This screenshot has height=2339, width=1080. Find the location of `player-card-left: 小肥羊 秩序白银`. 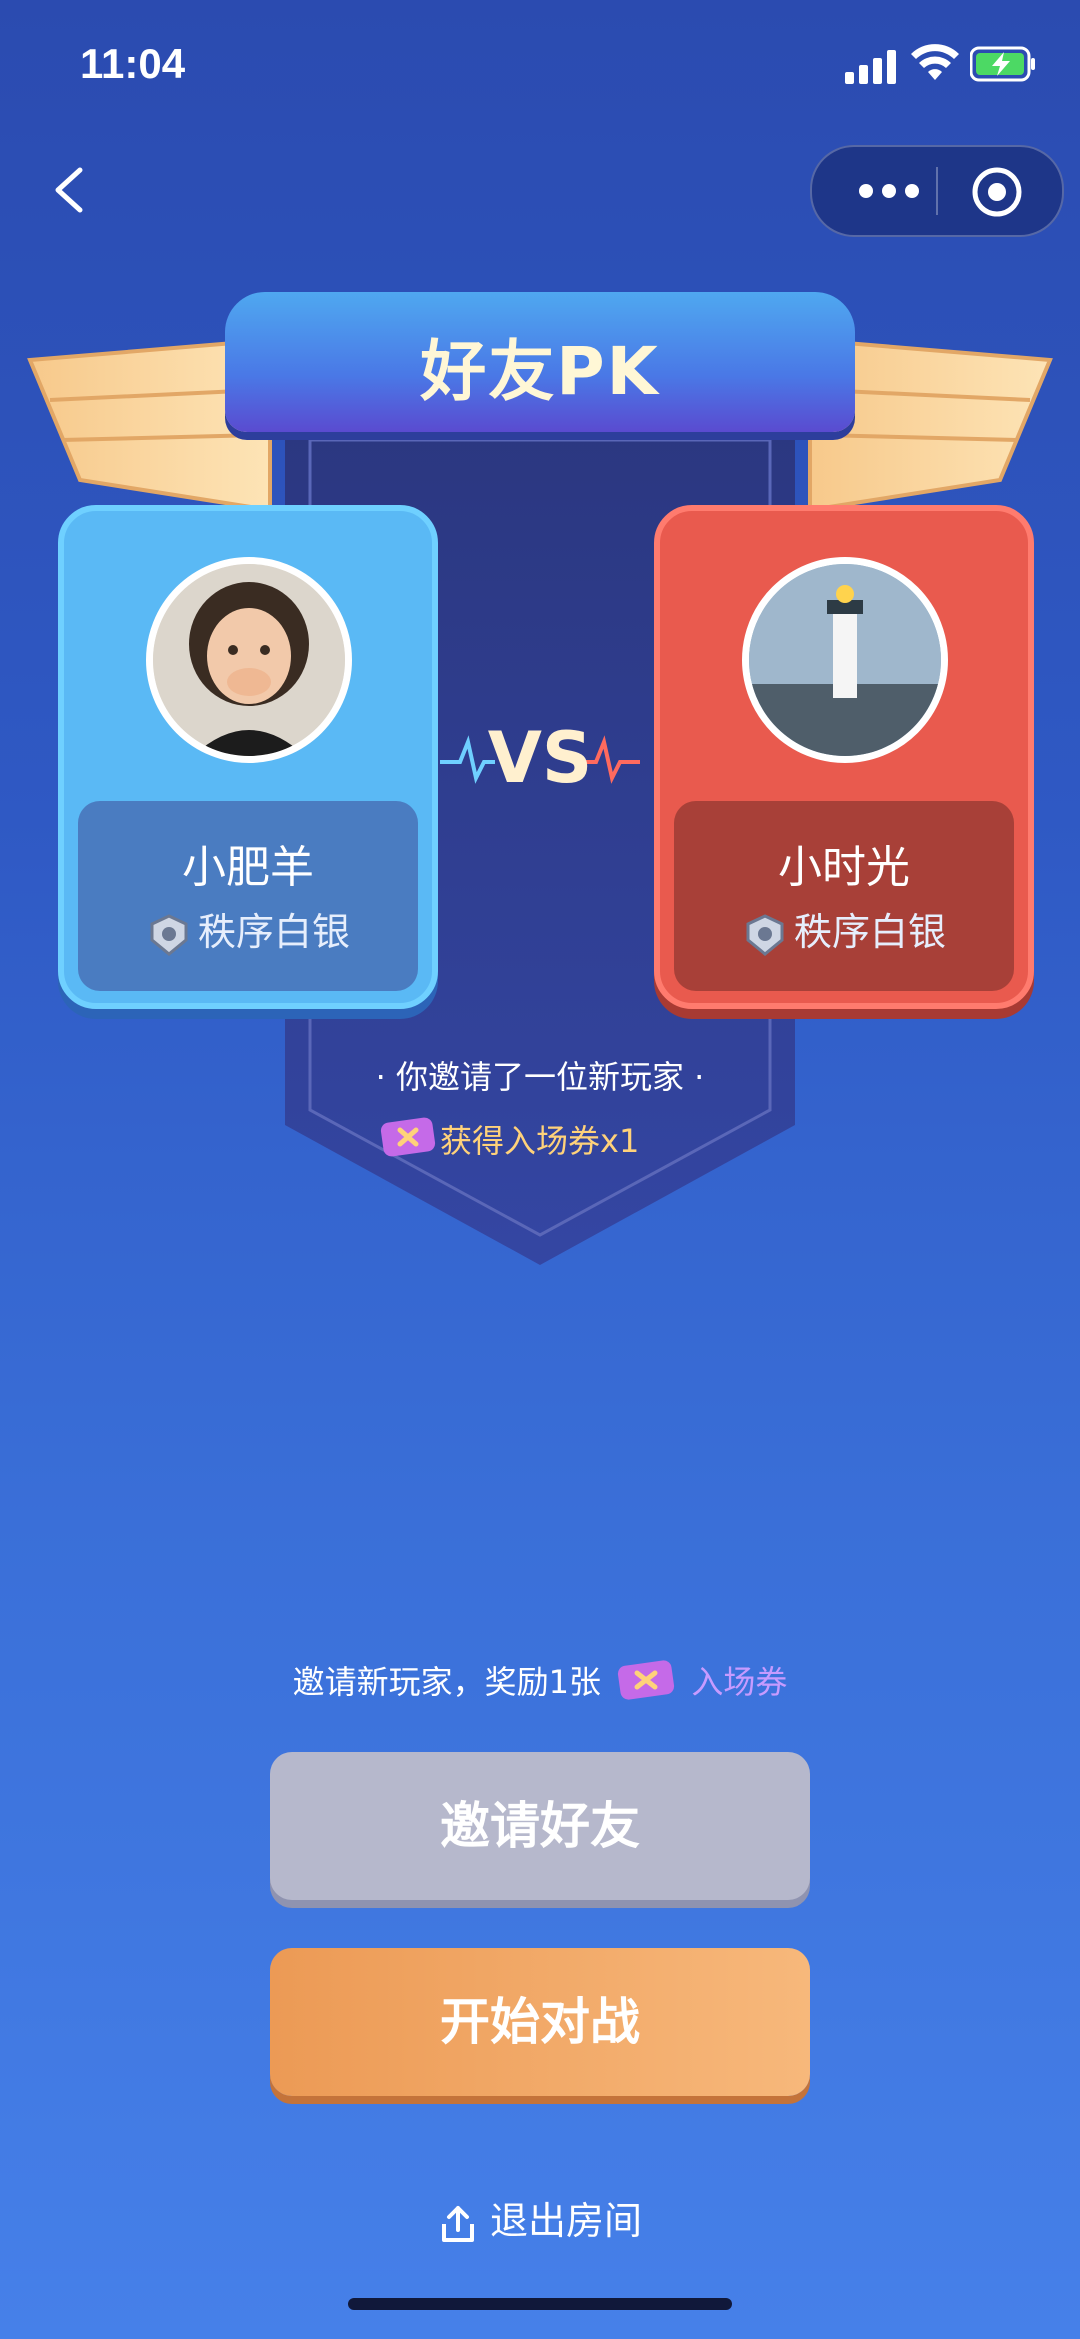

player-card-left: 小肥羊 秩序白银 is located at coordinates (248, 757).